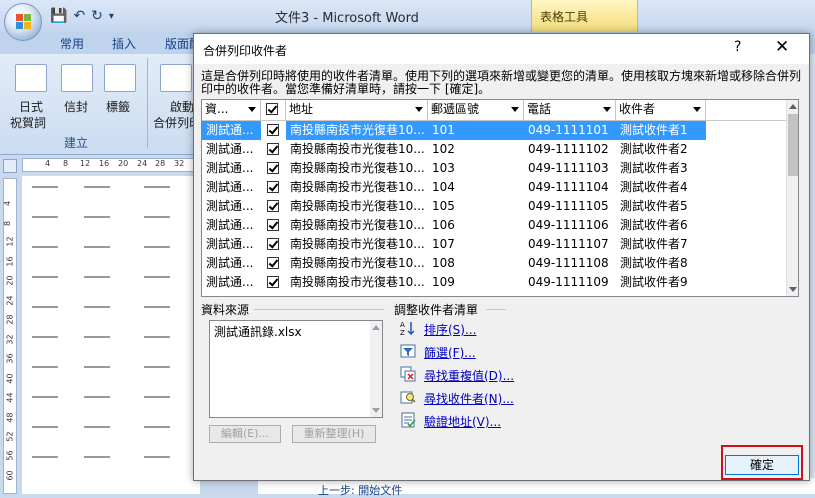 The height and width of the screenshot is (498, 815). Describe the element at coordinates (347, 18) in the screenshot. I see `document-title: 文件3 - Microsoft Word` at that location.